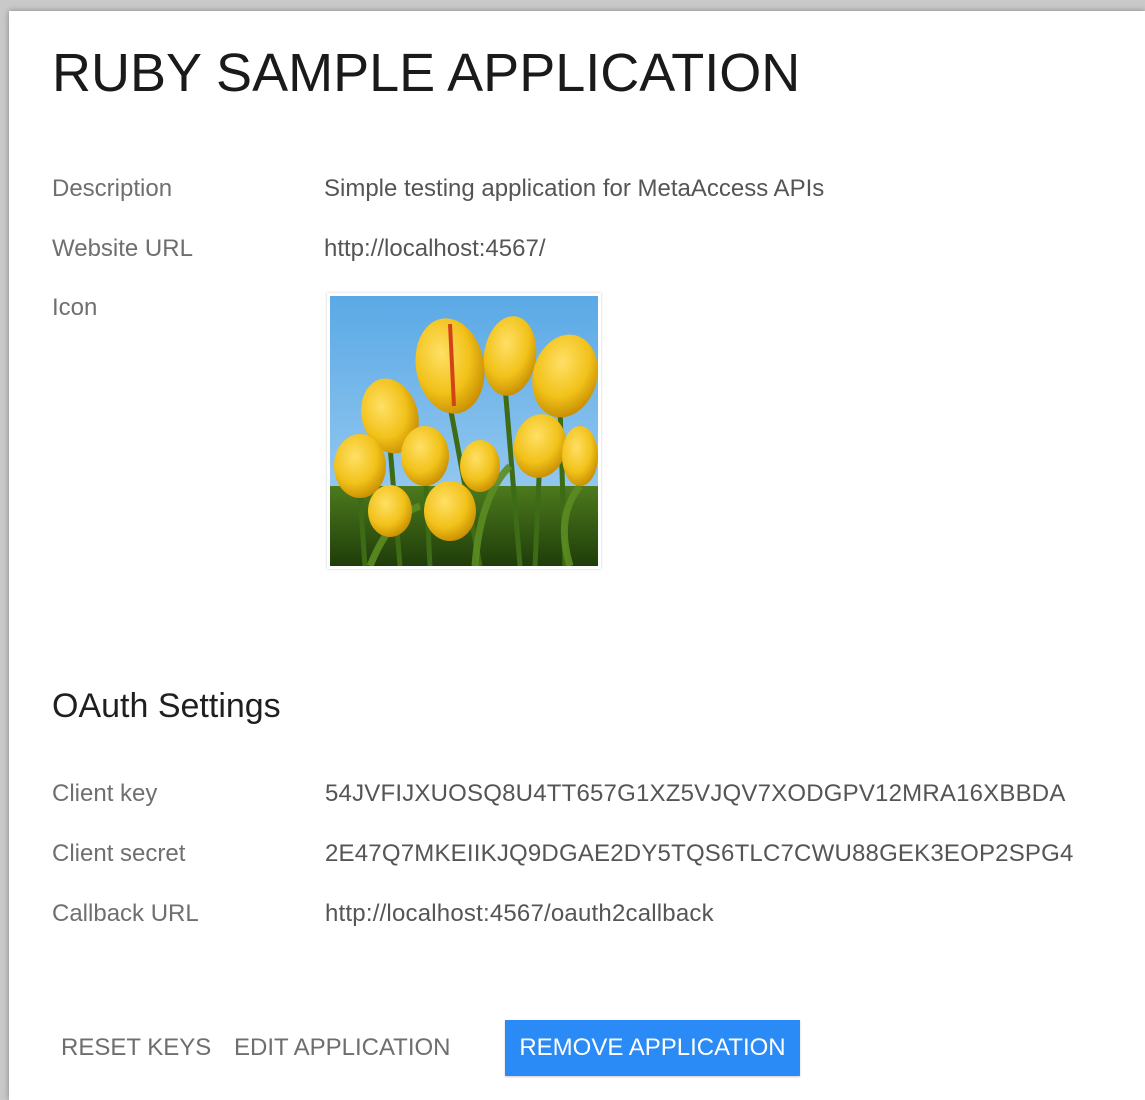 The image size is (1145, 1100). Describe the element at coordinates (342, 1048) in the screenshot. I see `edit-application-button: EDIT APPLICATION` at that location.